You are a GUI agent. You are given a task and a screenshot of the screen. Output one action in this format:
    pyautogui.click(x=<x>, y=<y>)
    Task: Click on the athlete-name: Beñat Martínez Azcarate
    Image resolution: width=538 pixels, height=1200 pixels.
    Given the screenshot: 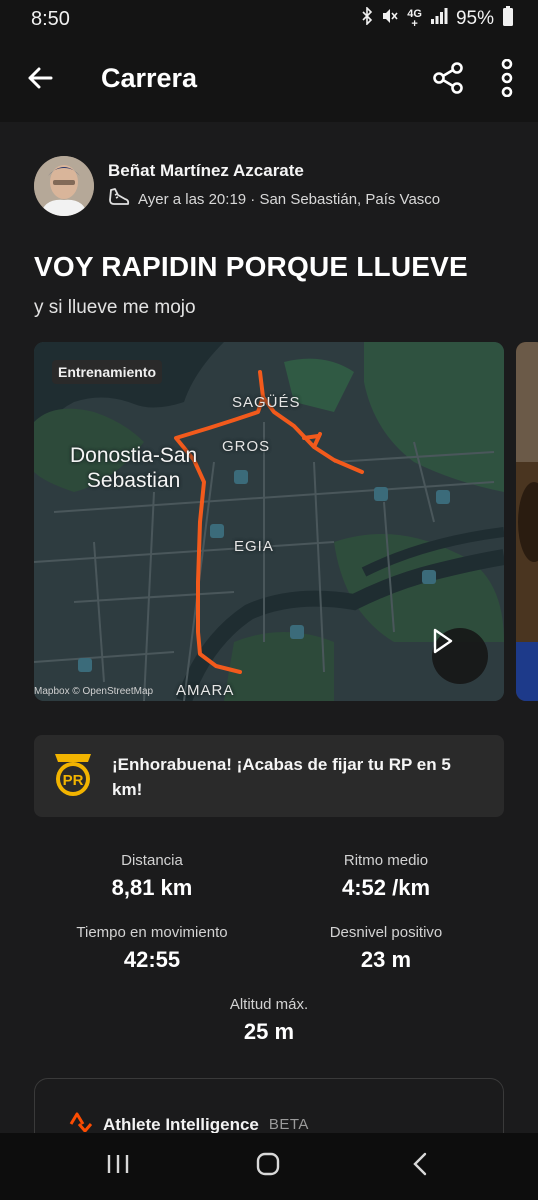 What is the action you would take?
    pyautogui.click(x=206, y=171)
    